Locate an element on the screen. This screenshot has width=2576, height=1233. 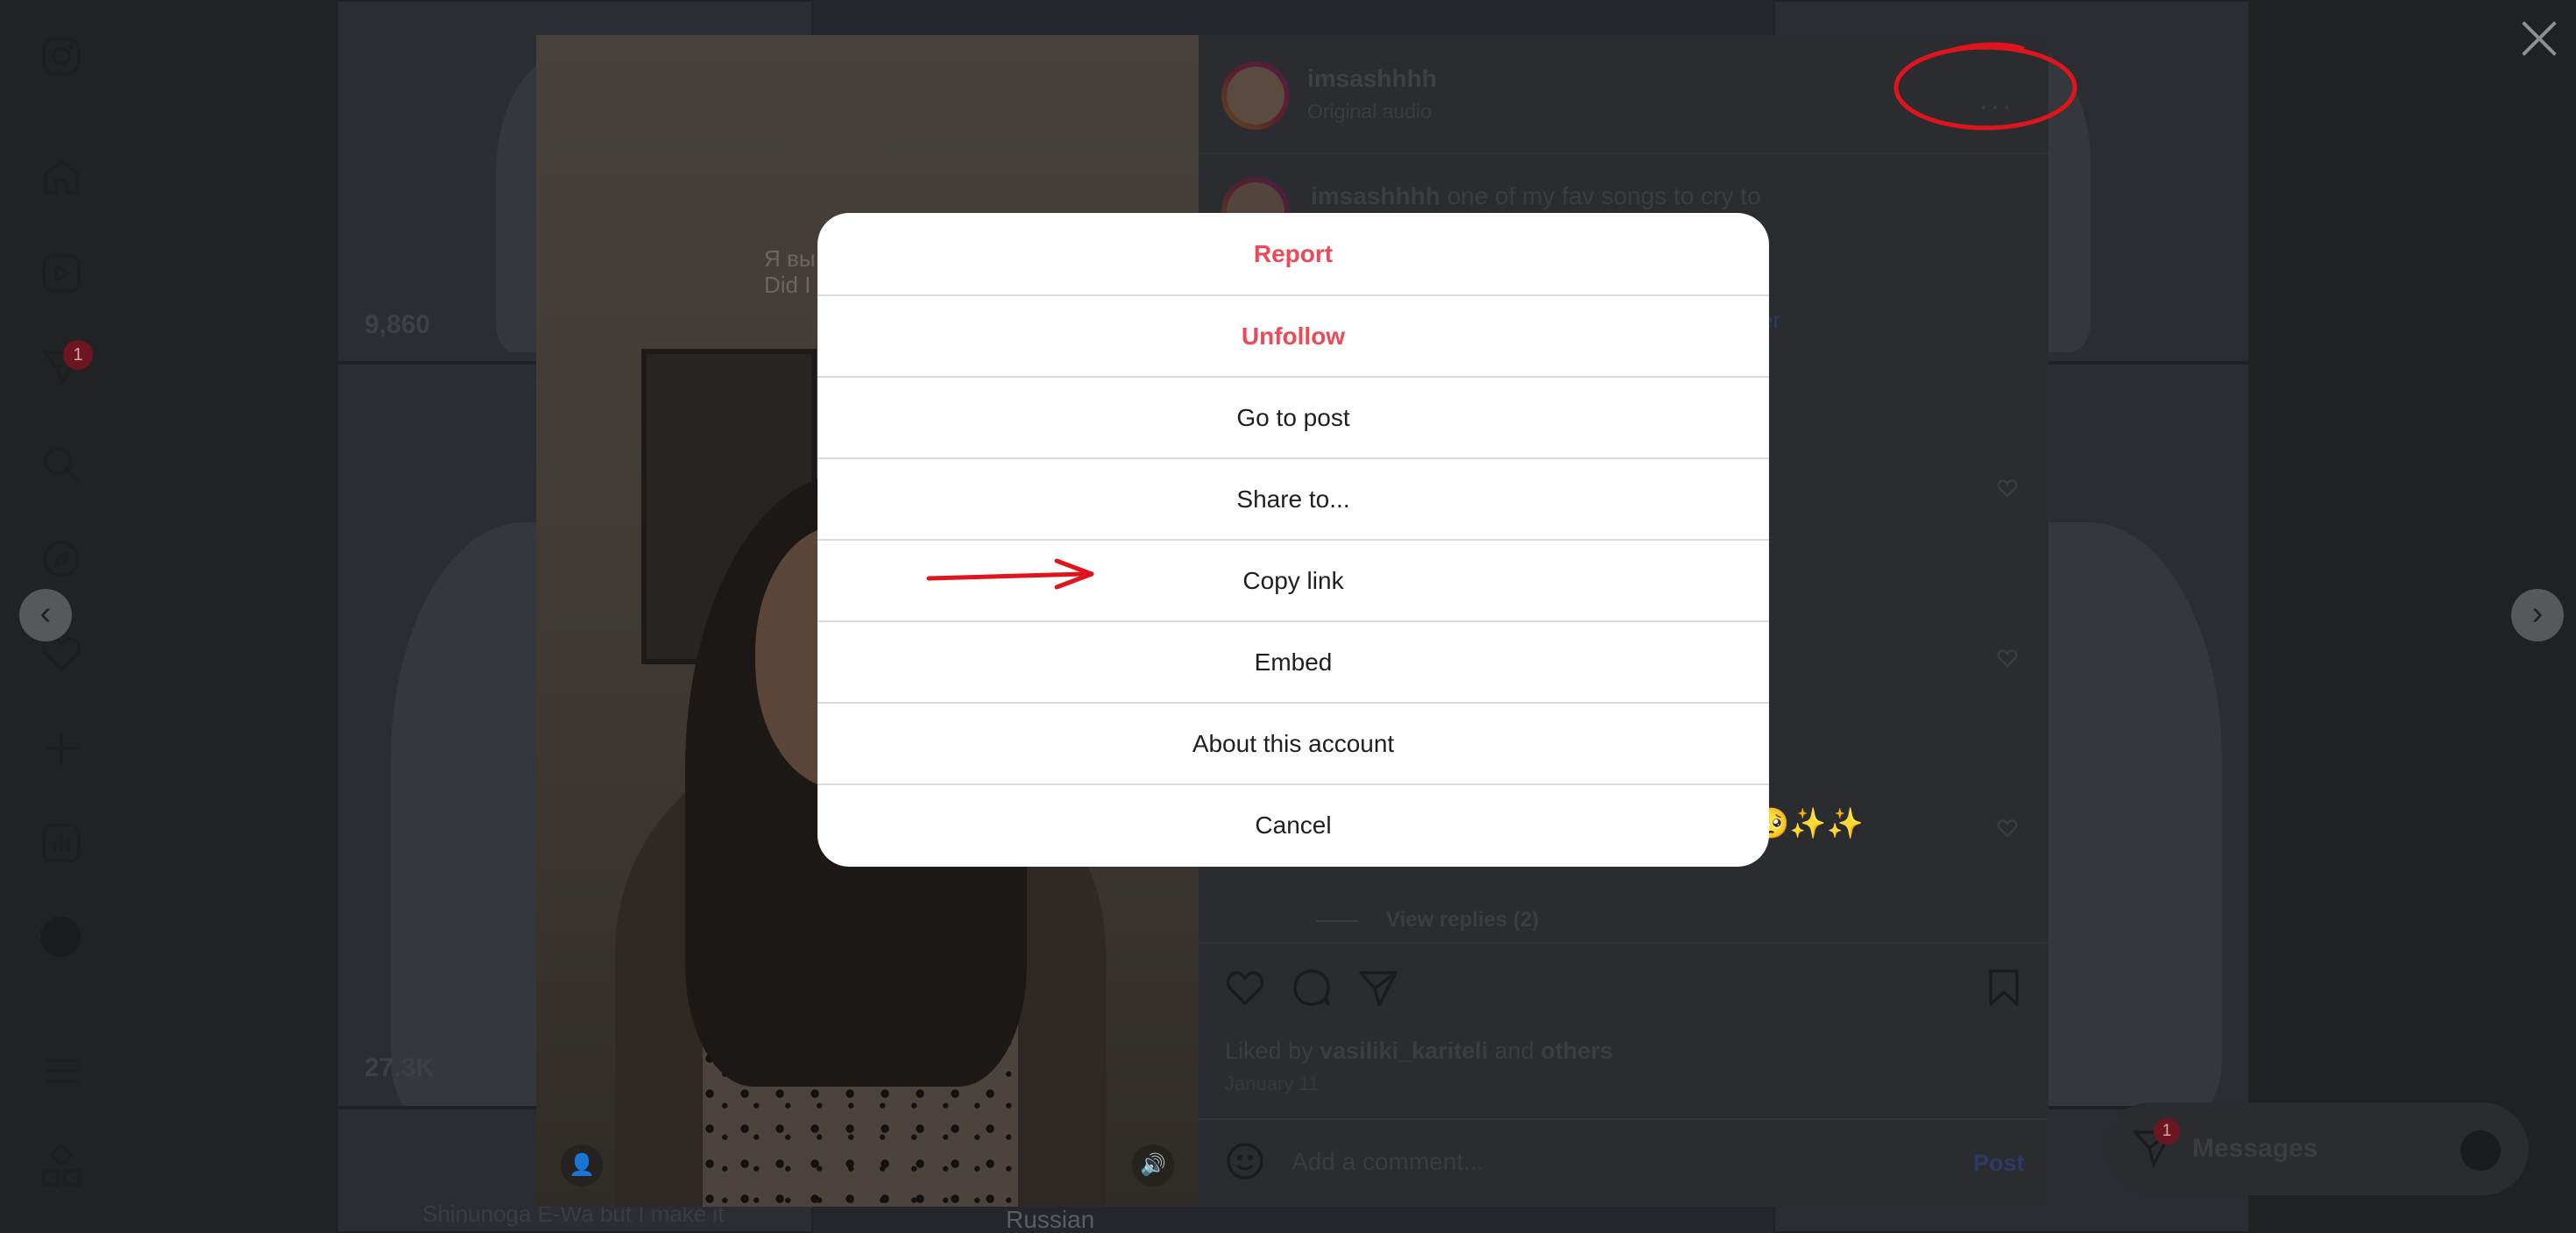
chevron-right-icon: › is located at coordinates (2537, 615).